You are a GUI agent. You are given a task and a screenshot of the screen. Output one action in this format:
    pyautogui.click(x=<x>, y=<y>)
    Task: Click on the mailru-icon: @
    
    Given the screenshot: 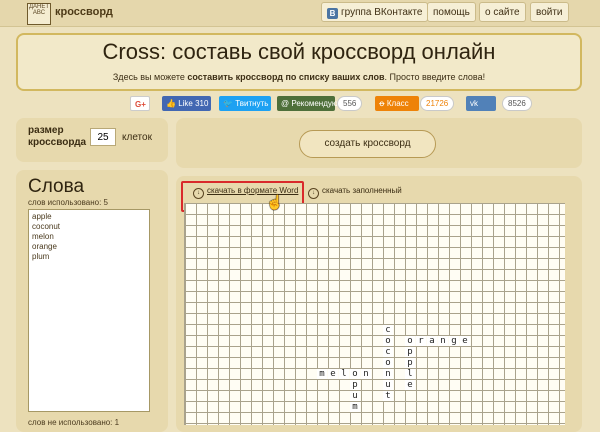 What is the action you would take?
    pyautogui.click(x=285, y=103)
    